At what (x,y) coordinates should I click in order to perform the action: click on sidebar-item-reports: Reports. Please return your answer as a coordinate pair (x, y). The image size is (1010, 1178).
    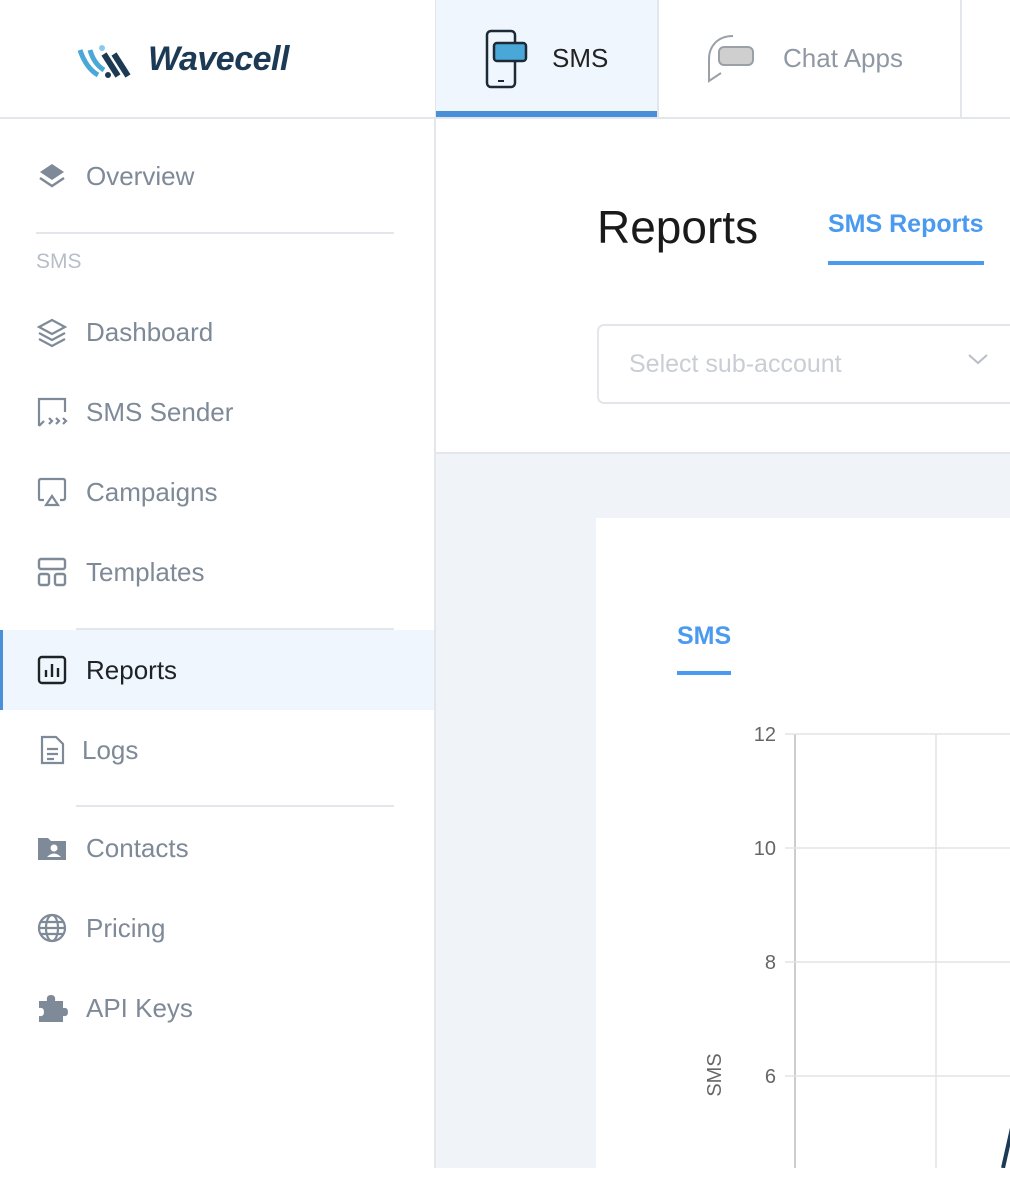
    Looking at the image, I should click on (217, 670).